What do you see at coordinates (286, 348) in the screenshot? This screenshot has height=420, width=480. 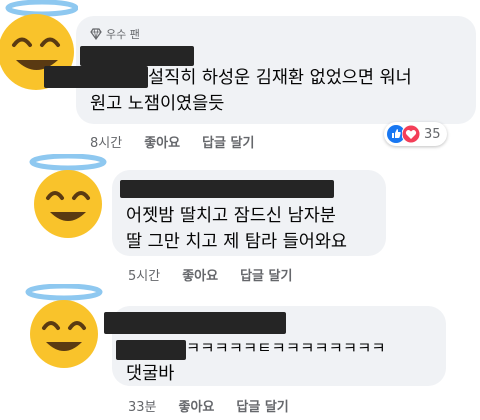 I see `comment-text-line: ㅋㅋㅋㅋㅋㅌㅋㅋㅋㅋㅋㅋㅋㅋ` at bounding box center [286, 348].